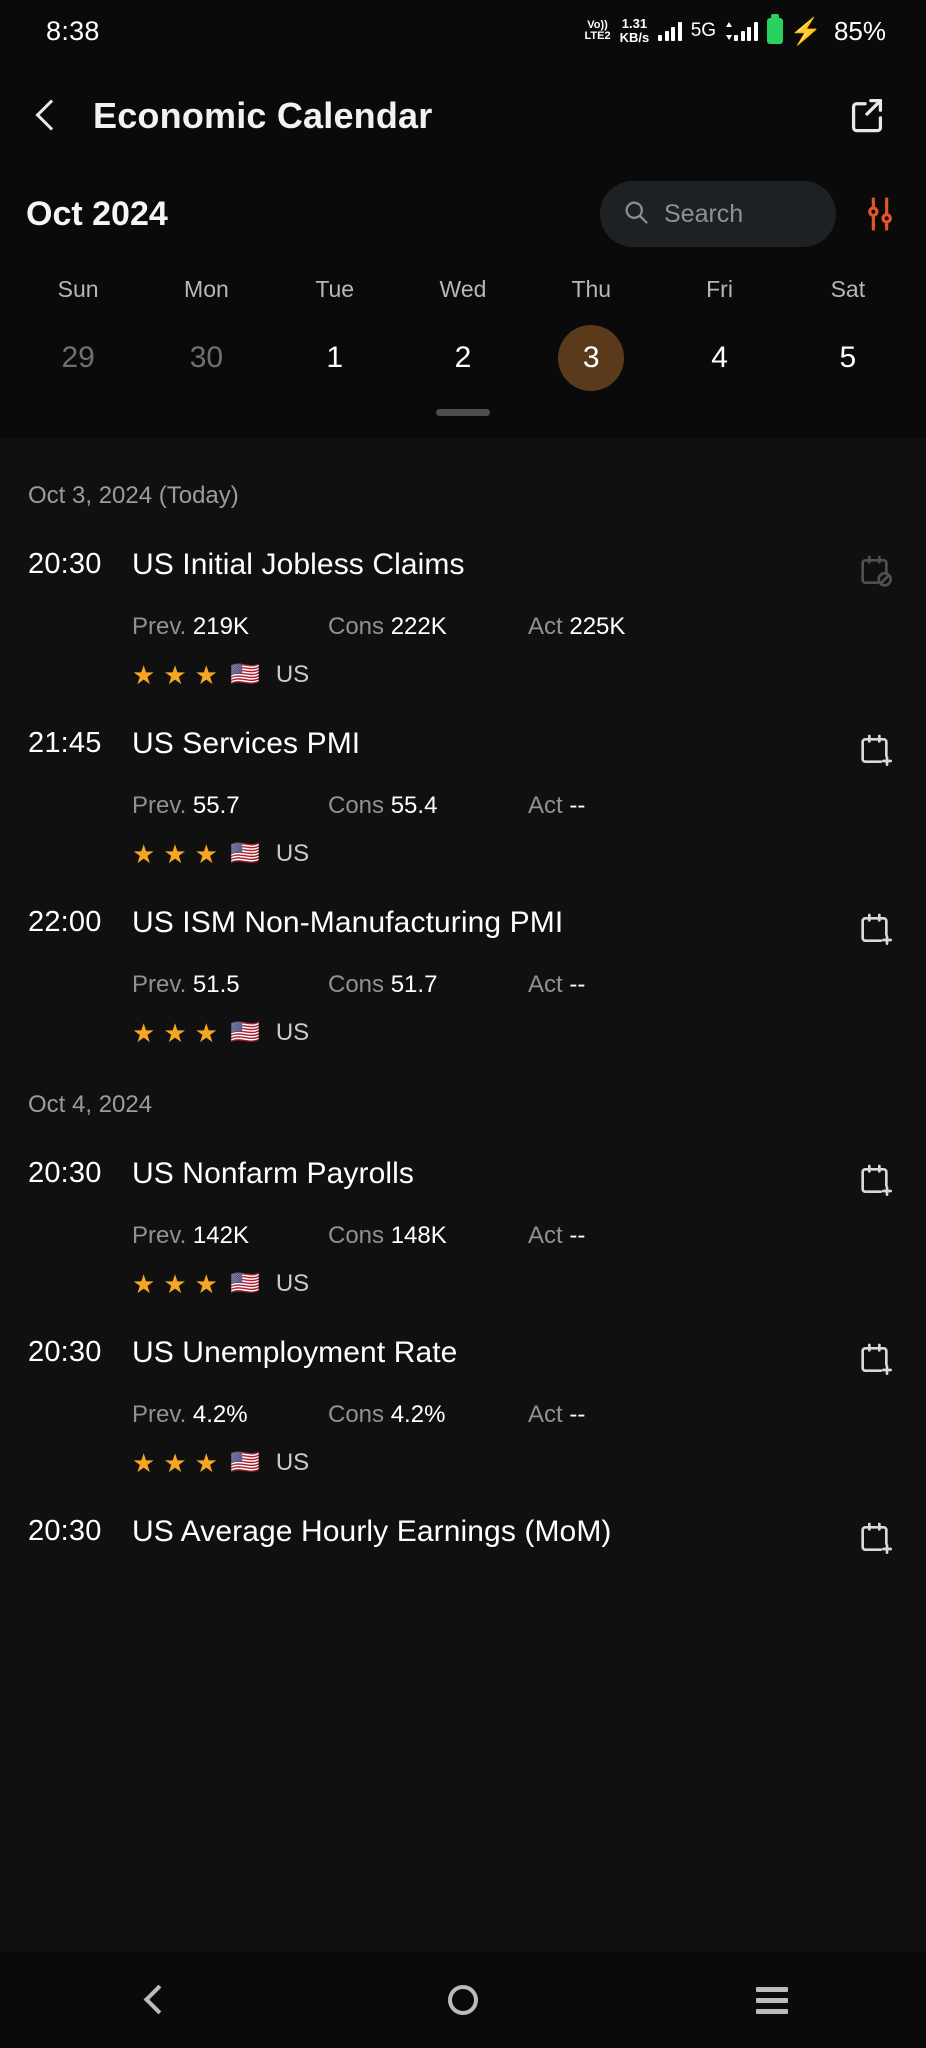  I want to click on calendar-date-29: 29, so click(78, 358).